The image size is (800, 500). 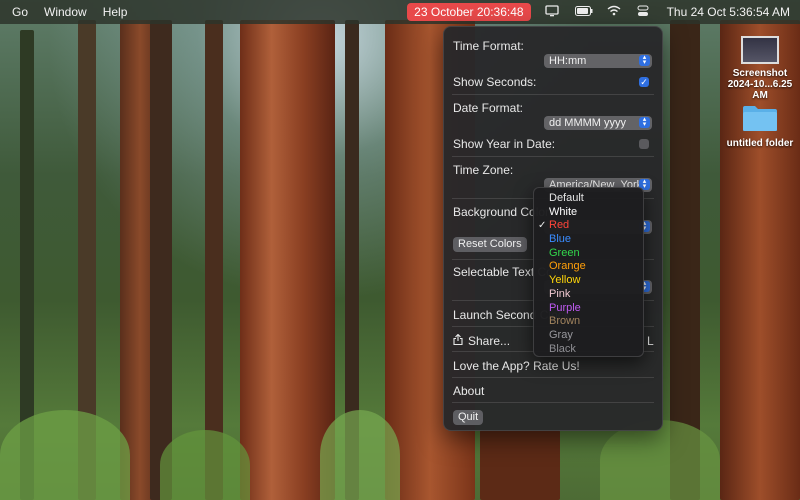 What do you see at coordinates (561, 334) in the screenshot?
I see `color-option-label: Gray` at bounding box center [561, 334].